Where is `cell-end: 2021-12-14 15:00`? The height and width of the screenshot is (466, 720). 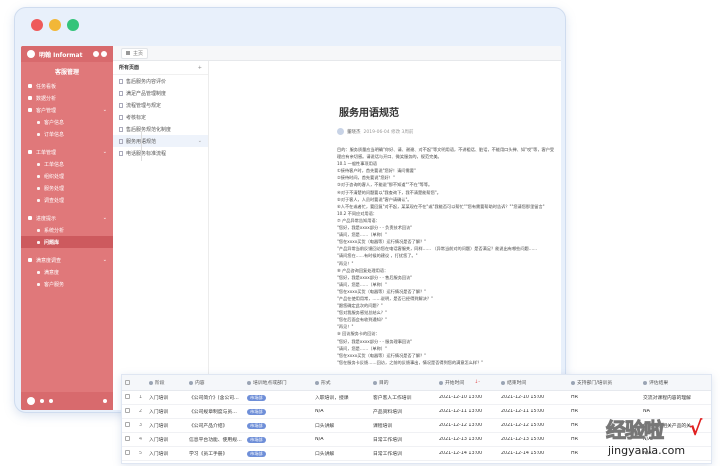 cell-end: 2021-12-14 15:00 is located at coordinates (533, 453).